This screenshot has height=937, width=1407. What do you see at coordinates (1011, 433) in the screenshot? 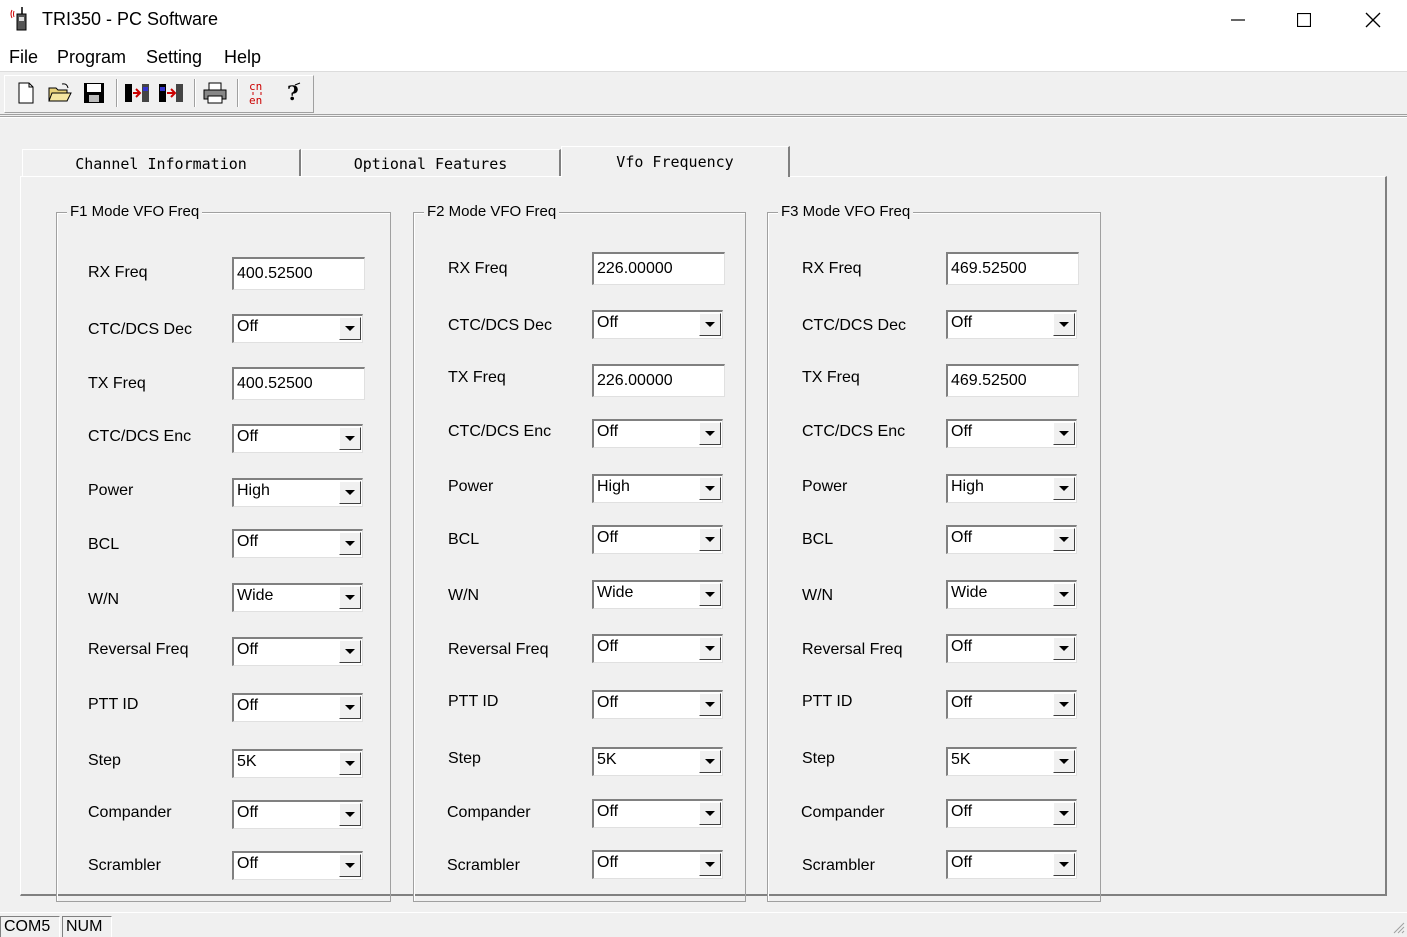
I see `f3-ctc-enc-select: Off` at bounding box center [1011, 433].